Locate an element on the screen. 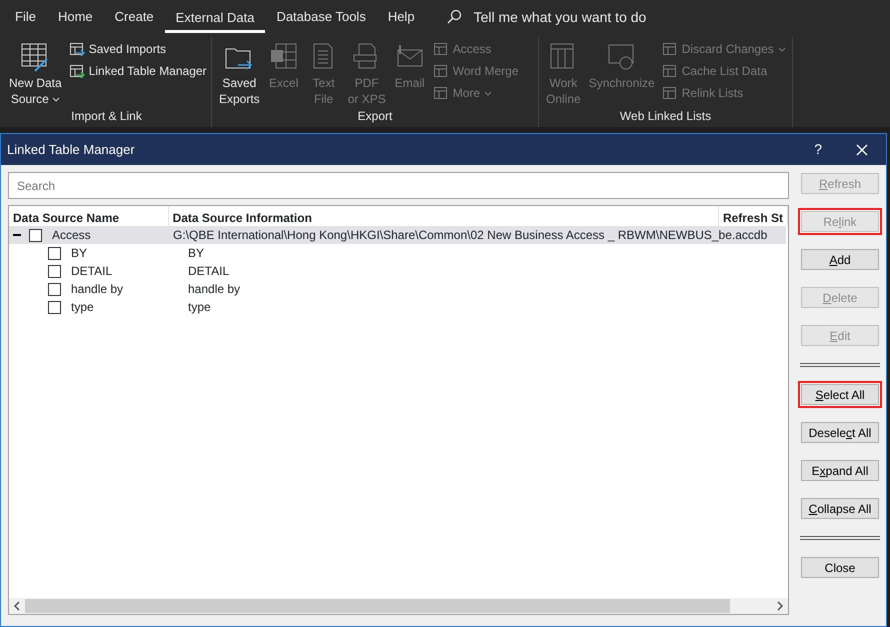 The image size is (890, 627). ribbon-tab: Home is located at coordinates (75, 17).